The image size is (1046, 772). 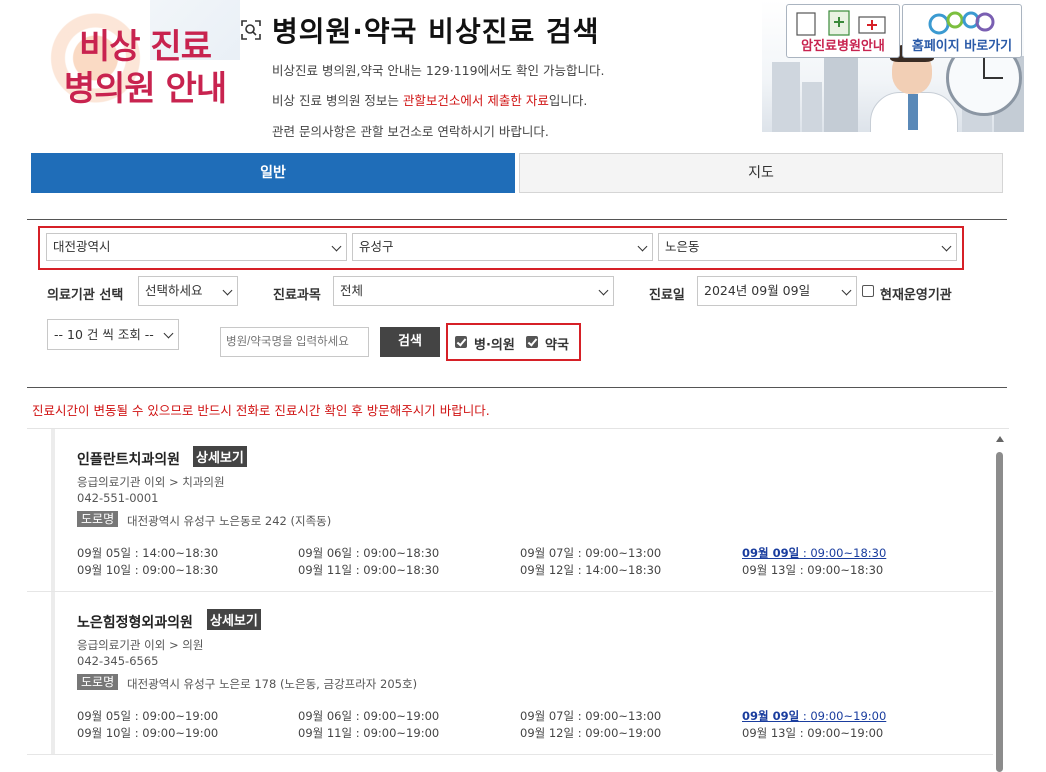 I want to click on clinic-address: 대전광역시 유성구 노은동로 242 (지족동), so click(x=229, y=521).